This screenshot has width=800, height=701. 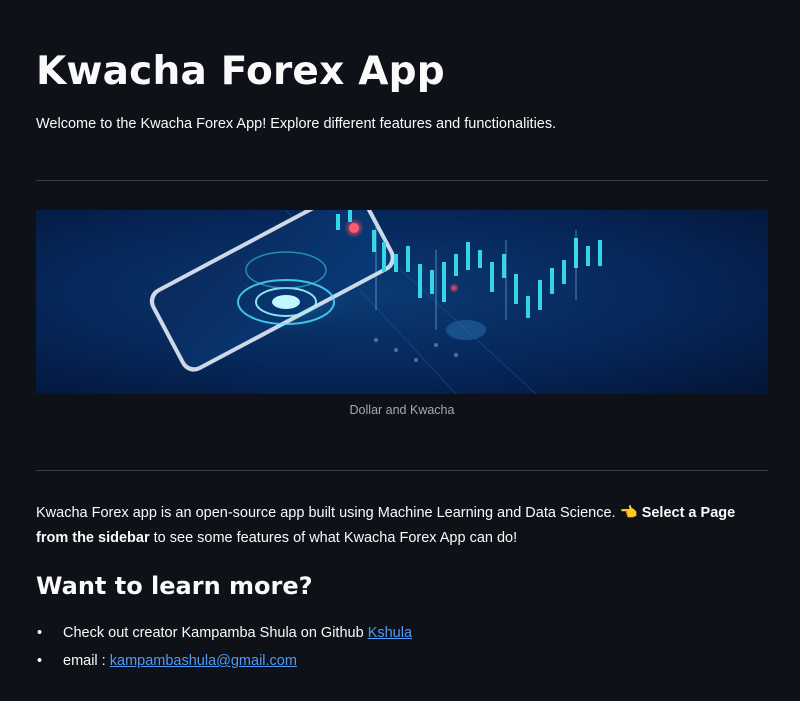 I want to click on email-text: email :, so click(x=84, y=661).